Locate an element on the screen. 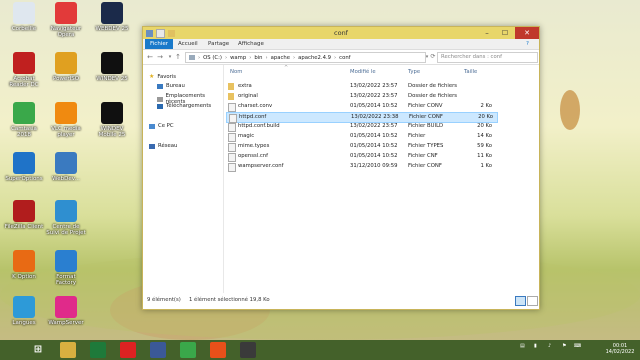  desktop-icon-wampserver: WampServer is located at coordinates (66, 320).